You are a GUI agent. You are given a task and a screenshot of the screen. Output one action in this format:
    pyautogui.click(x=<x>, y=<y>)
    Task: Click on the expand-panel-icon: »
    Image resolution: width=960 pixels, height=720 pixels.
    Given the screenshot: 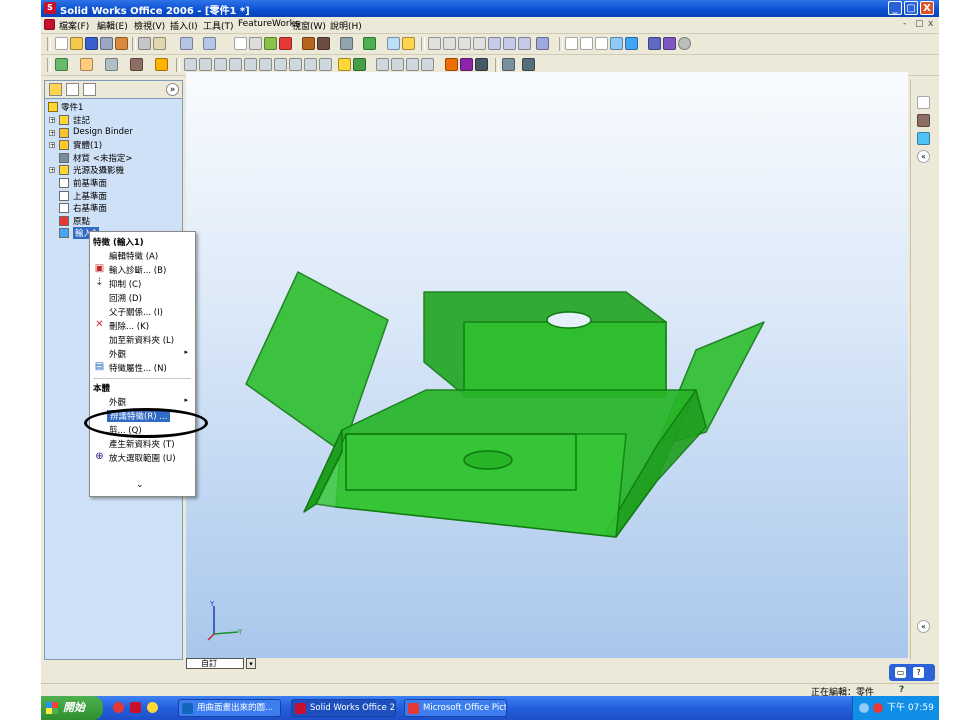 What is the action you would take?
    pyautogui.click(x=172, y=89)
    